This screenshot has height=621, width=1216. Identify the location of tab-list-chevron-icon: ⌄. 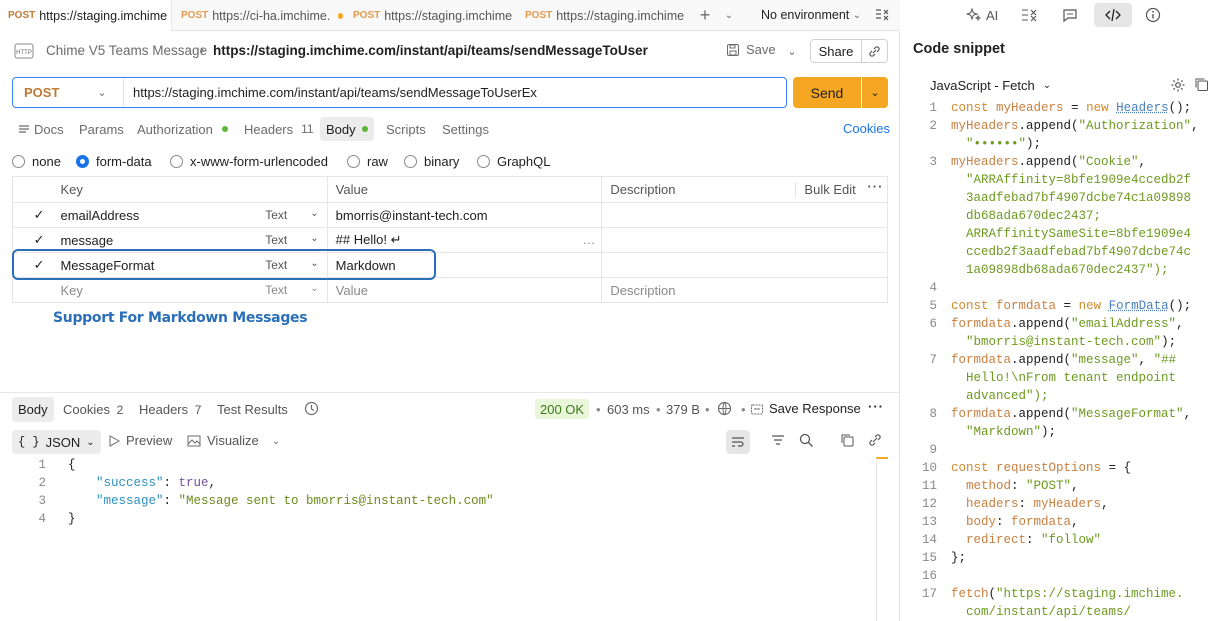
(729, 15).